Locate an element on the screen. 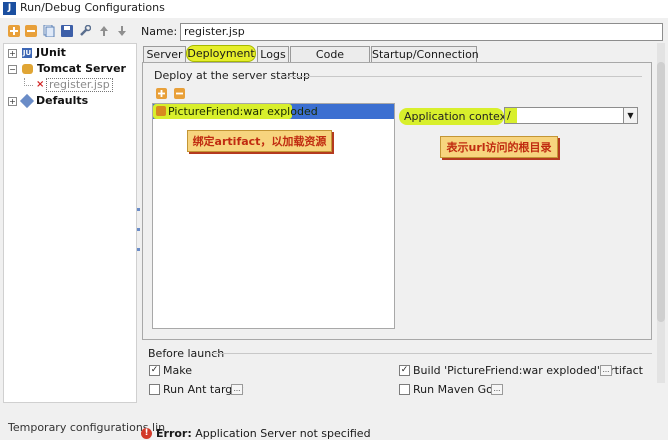 The height and width of the screenshot is (440, 668). error-text: Application Server not specified is located at coordinates (283, 433).